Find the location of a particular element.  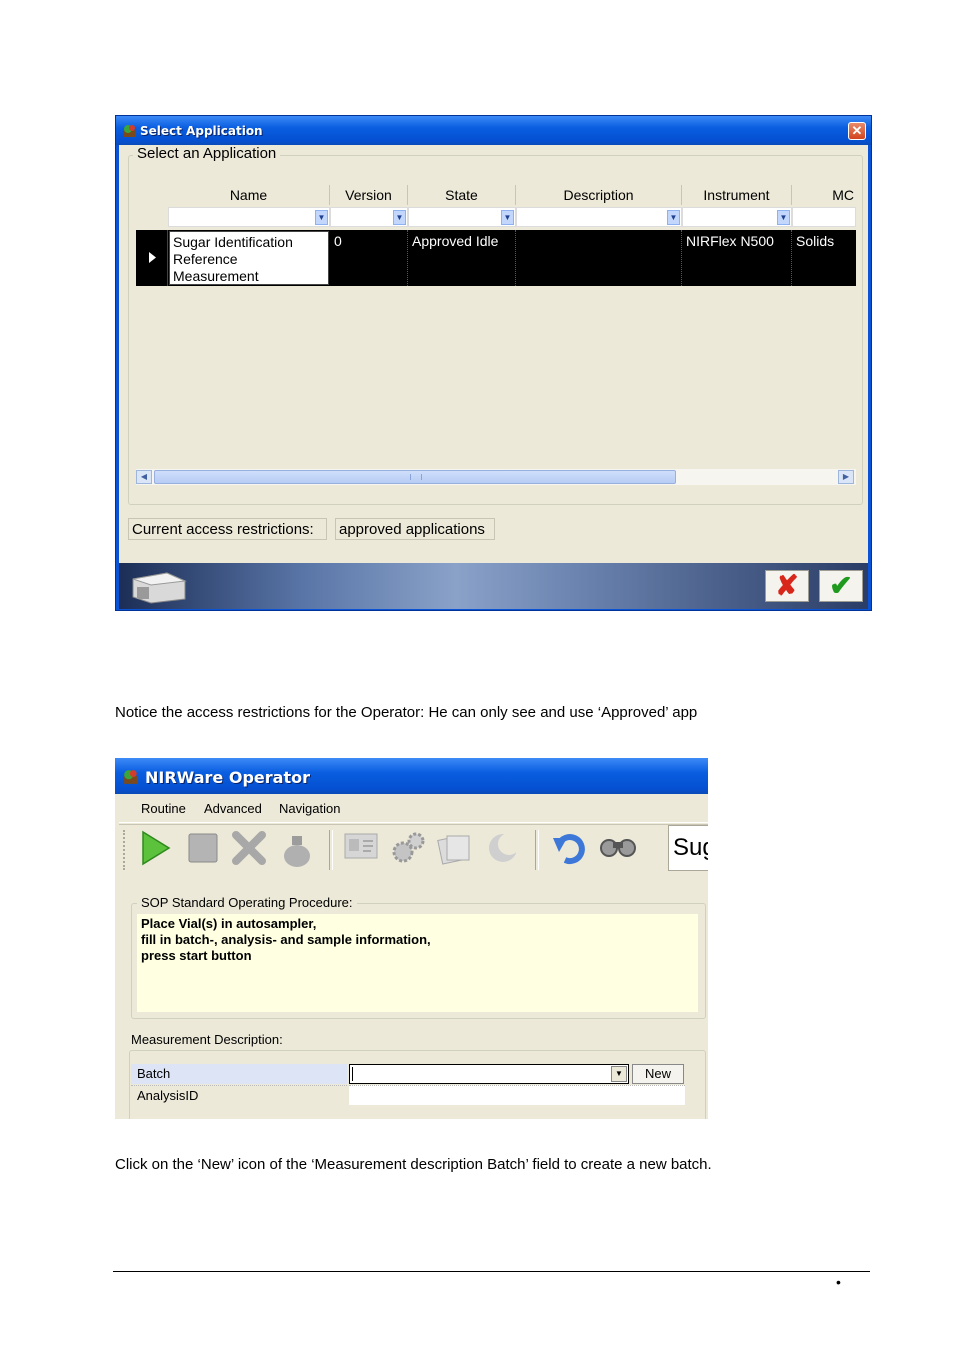

name-line-3: Measurement is located at coordinates (216, 276).